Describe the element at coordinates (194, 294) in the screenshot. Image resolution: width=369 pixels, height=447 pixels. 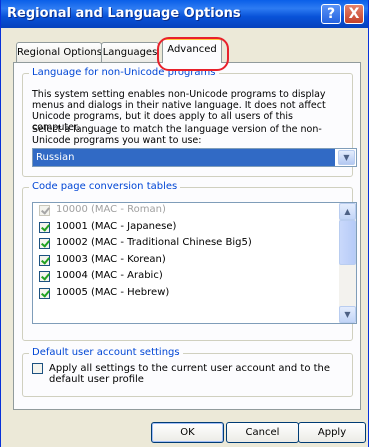
I see `list-item: 10005 (MAC - Hebrew)` at that location.